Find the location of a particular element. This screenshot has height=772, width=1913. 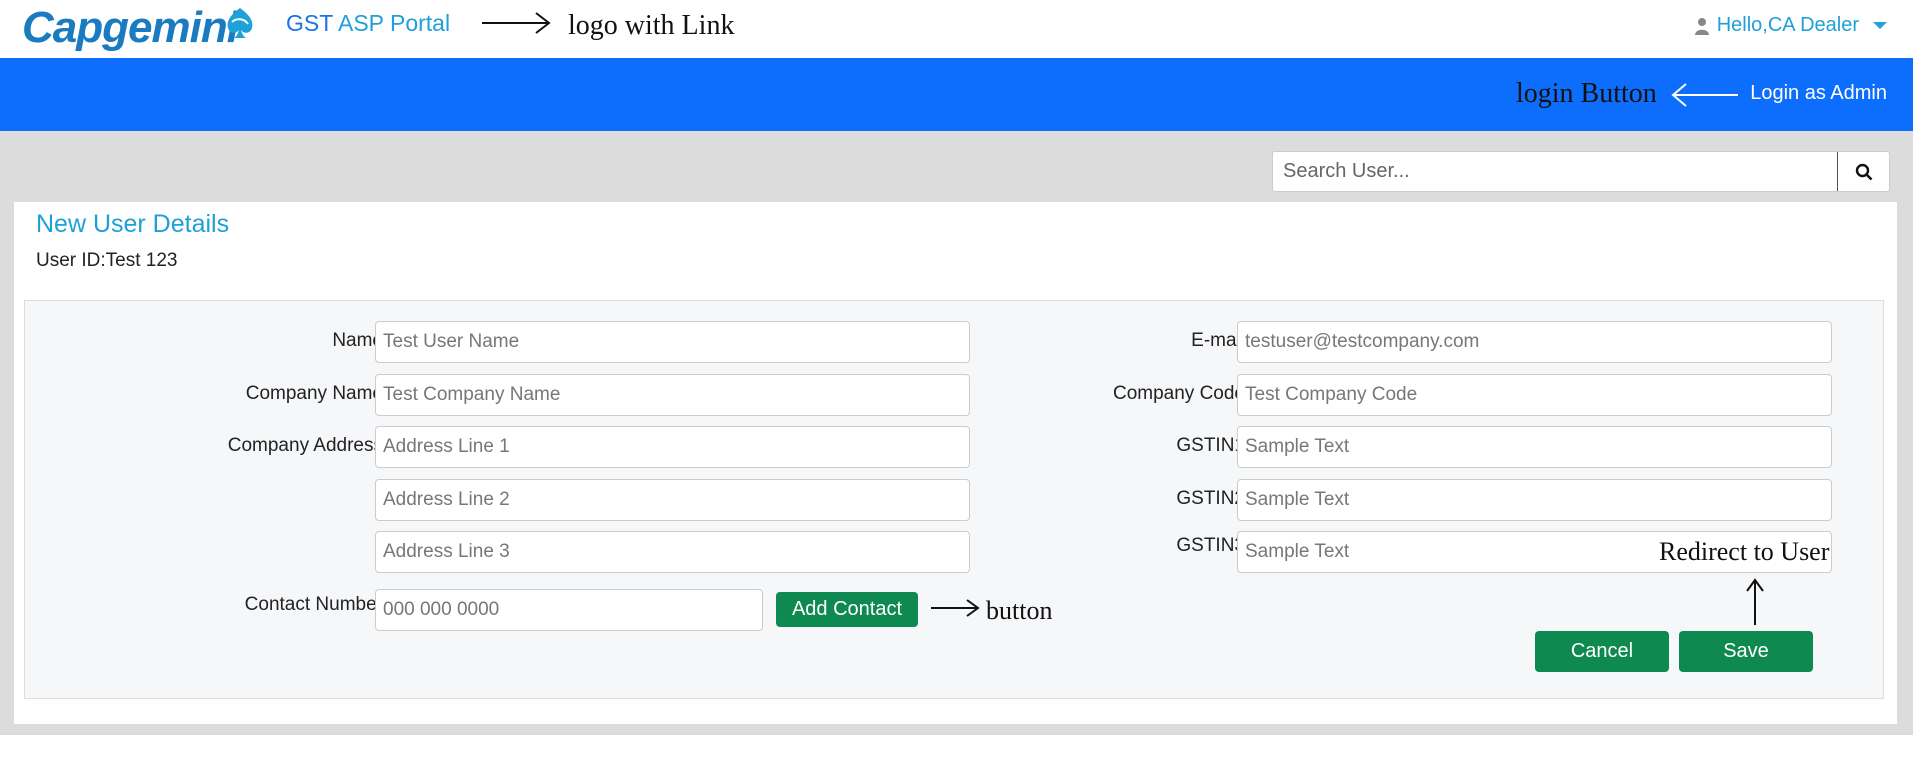

save-button: Save is located at coordinates (1746, 651).